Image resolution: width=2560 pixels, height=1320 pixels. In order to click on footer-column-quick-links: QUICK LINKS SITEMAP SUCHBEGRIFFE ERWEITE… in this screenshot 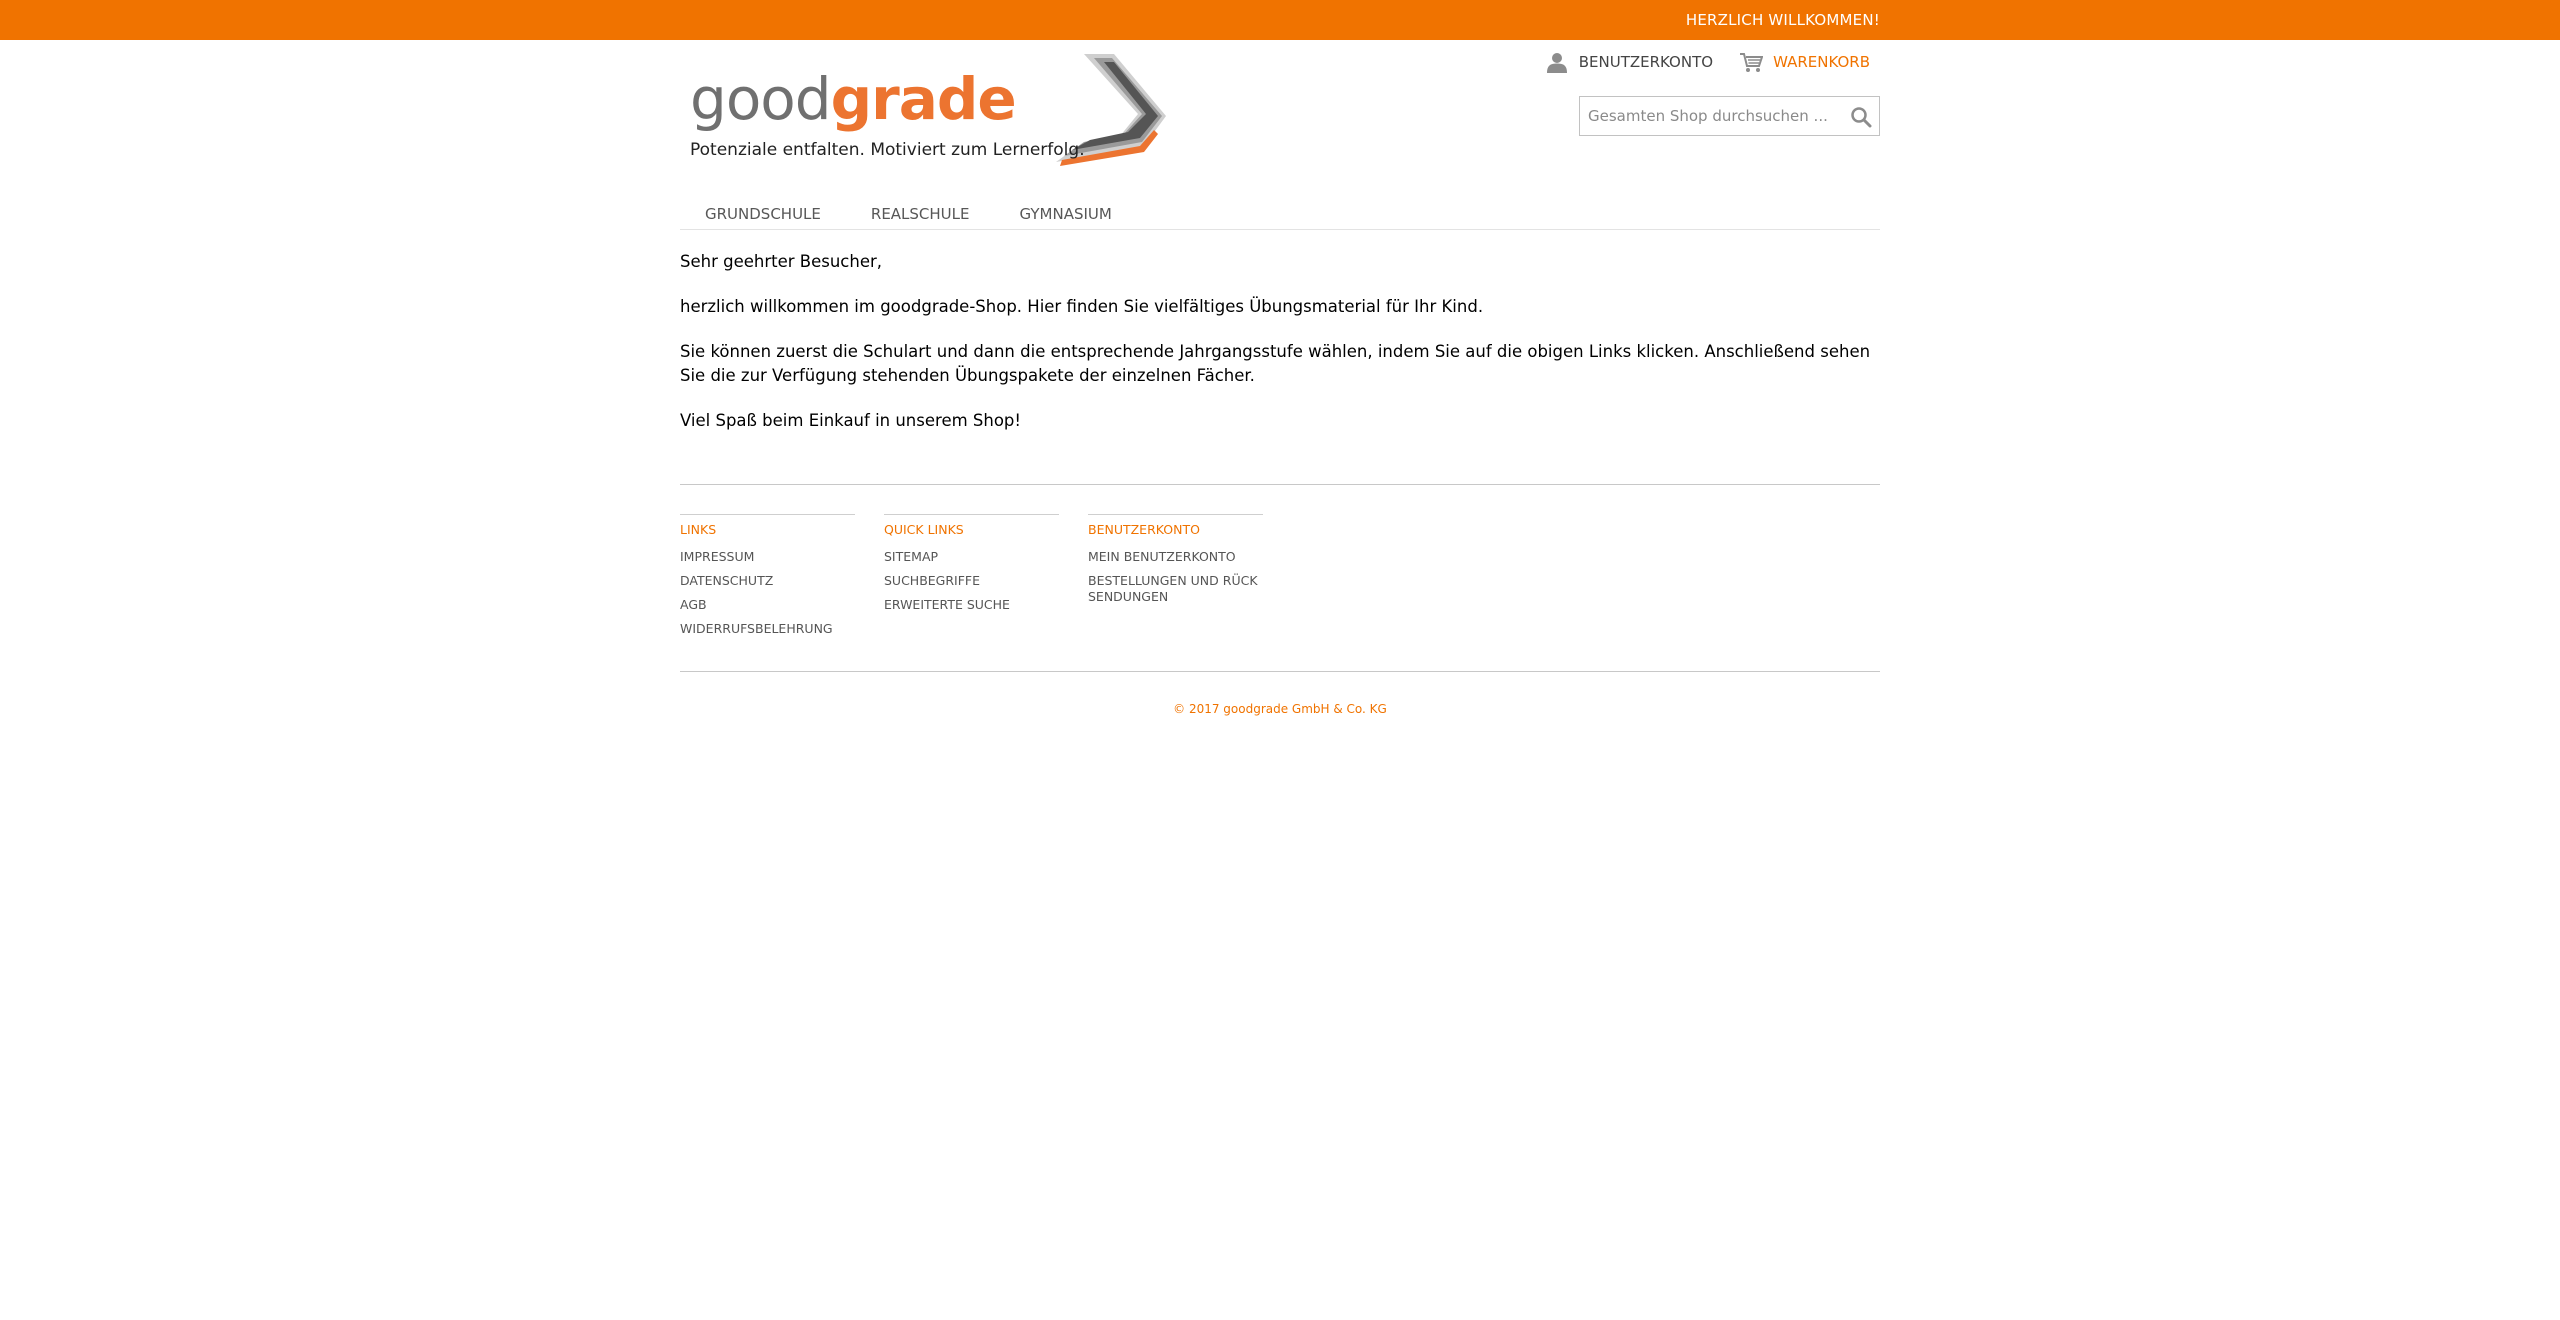, I will do `click(971, 567)`.